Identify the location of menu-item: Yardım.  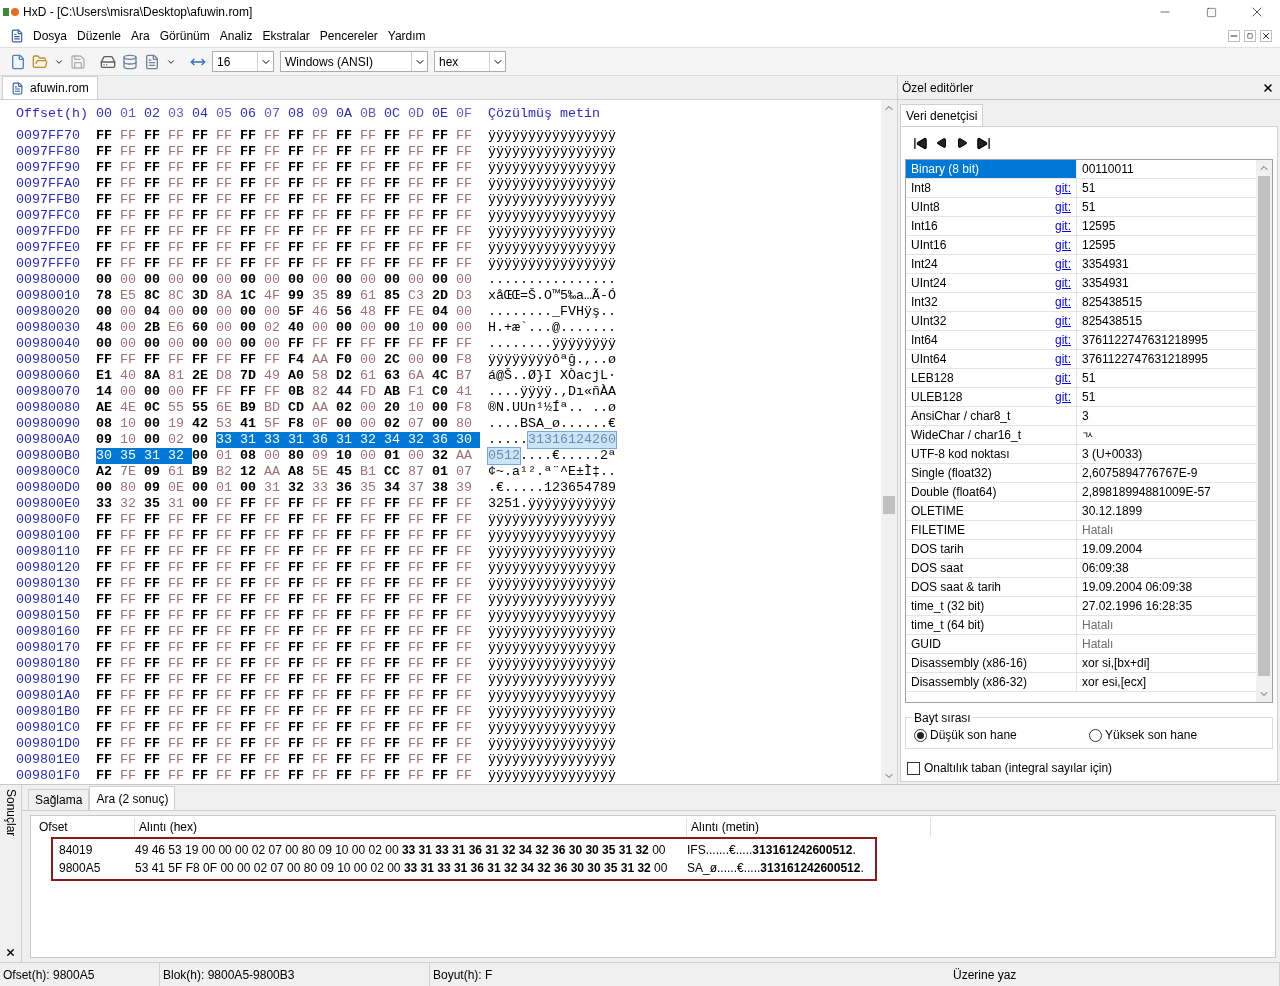
(406, 35).